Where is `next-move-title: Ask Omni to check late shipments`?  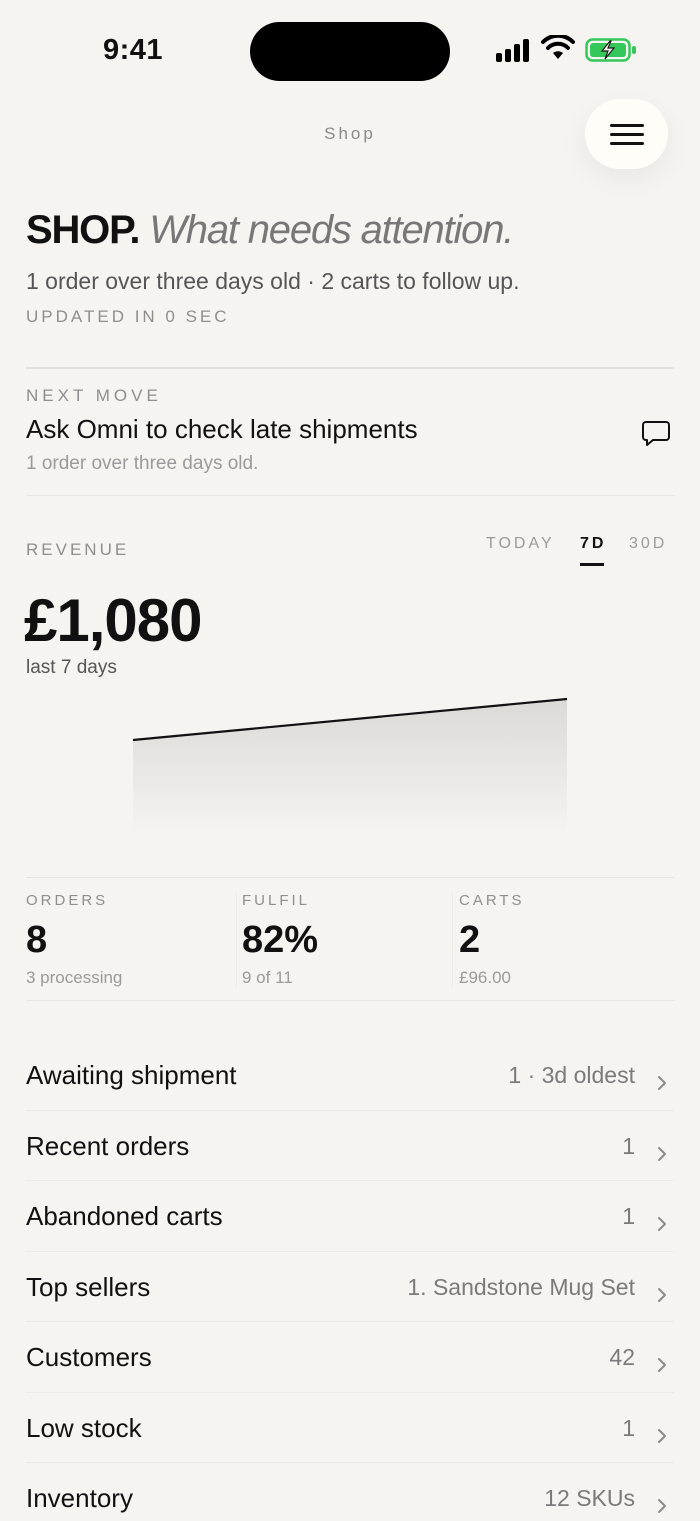
next-move-title: Ask Omni to check late shipments is located at coordinates (222, 429).